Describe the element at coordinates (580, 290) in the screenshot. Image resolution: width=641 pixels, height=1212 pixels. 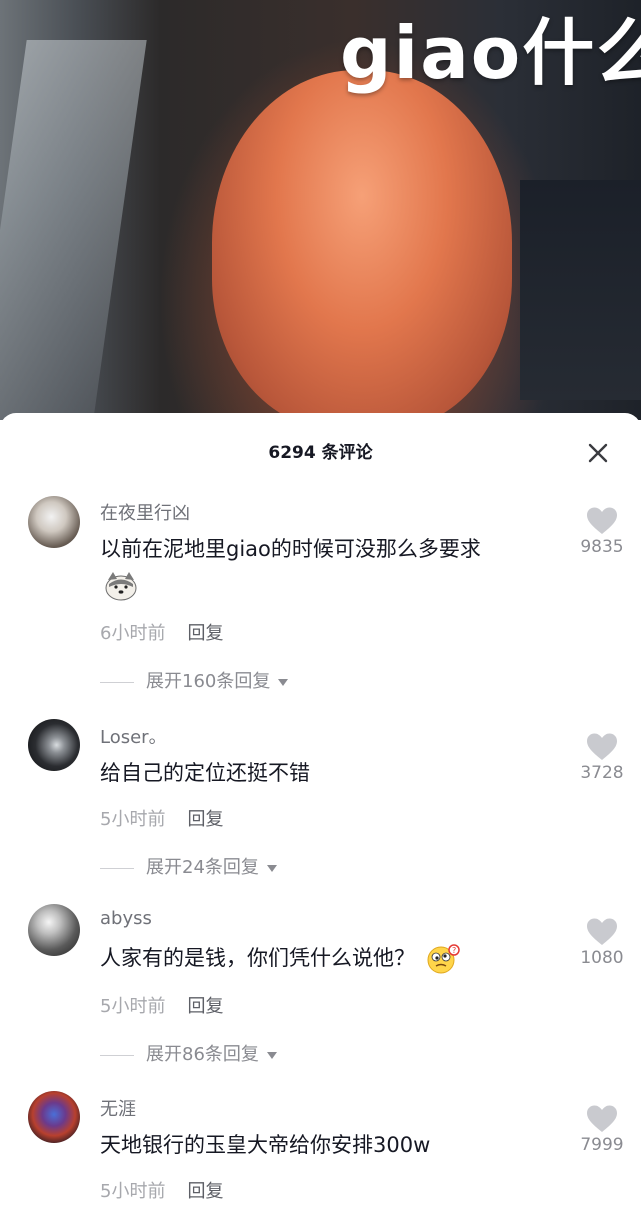
I see `car-interior` at that location.